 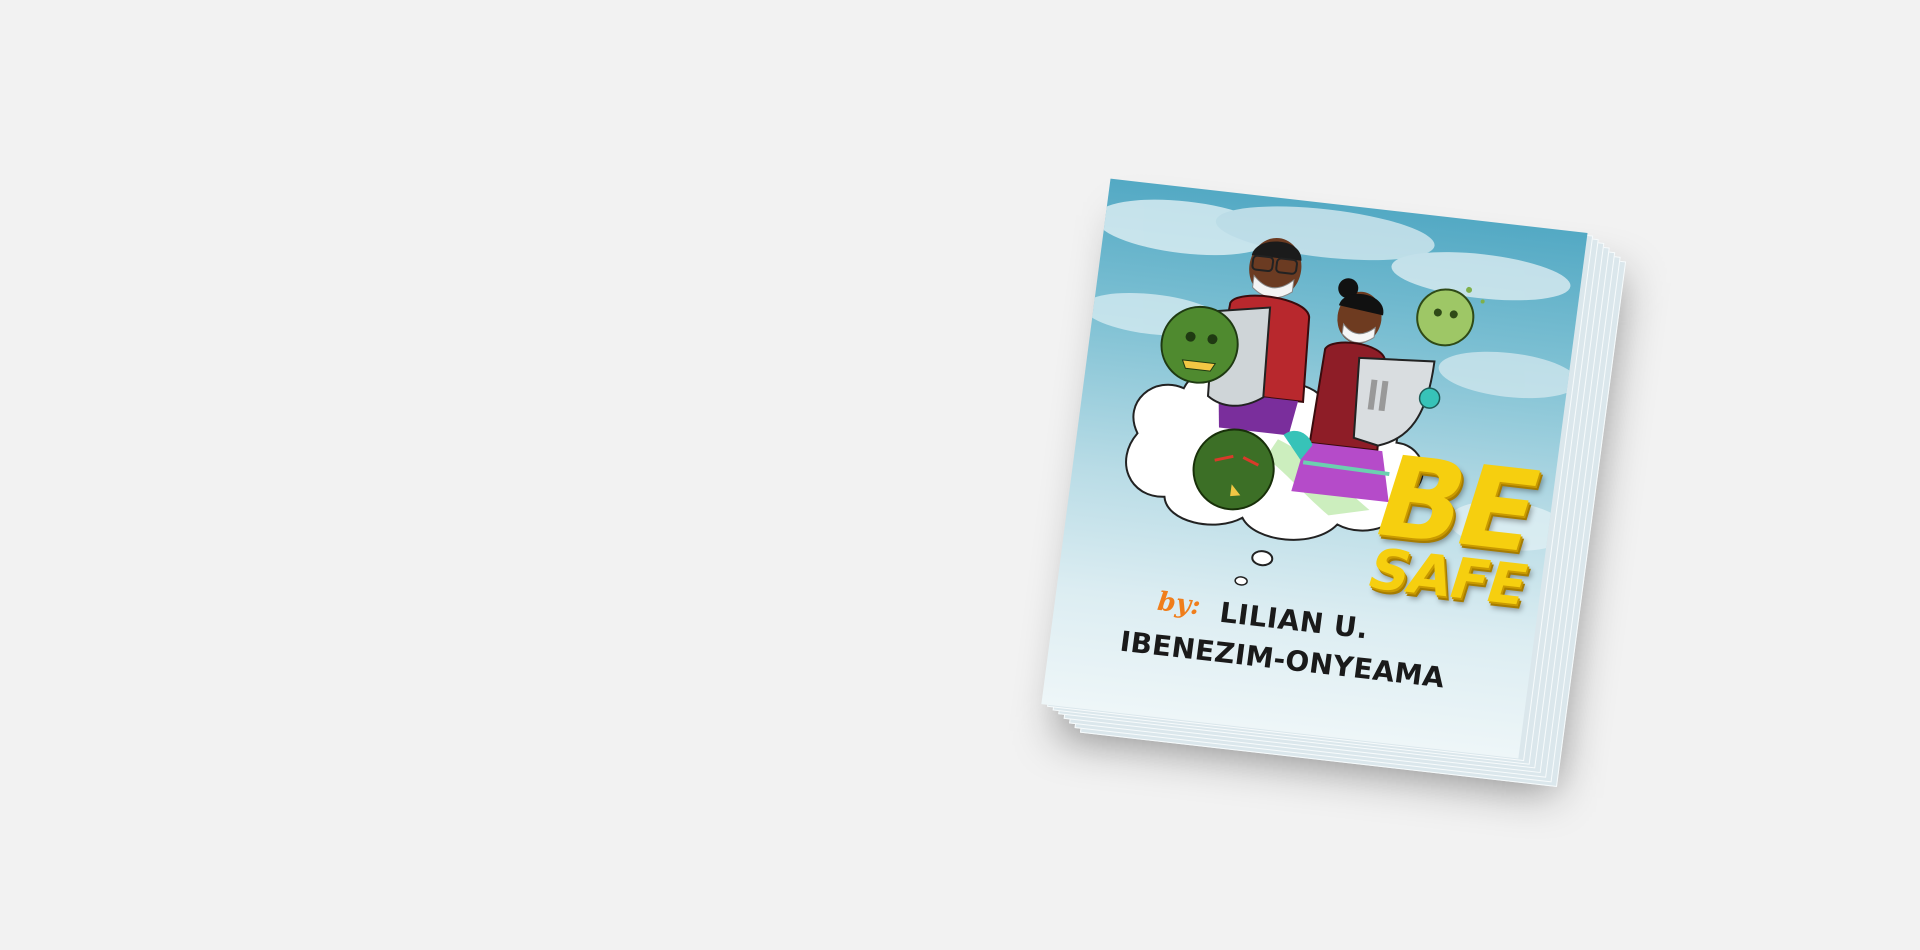 What do you see at coordinates (1179, 604) in the screenshot?
I see `by-label: by:` at bounding box center [1179, 604].